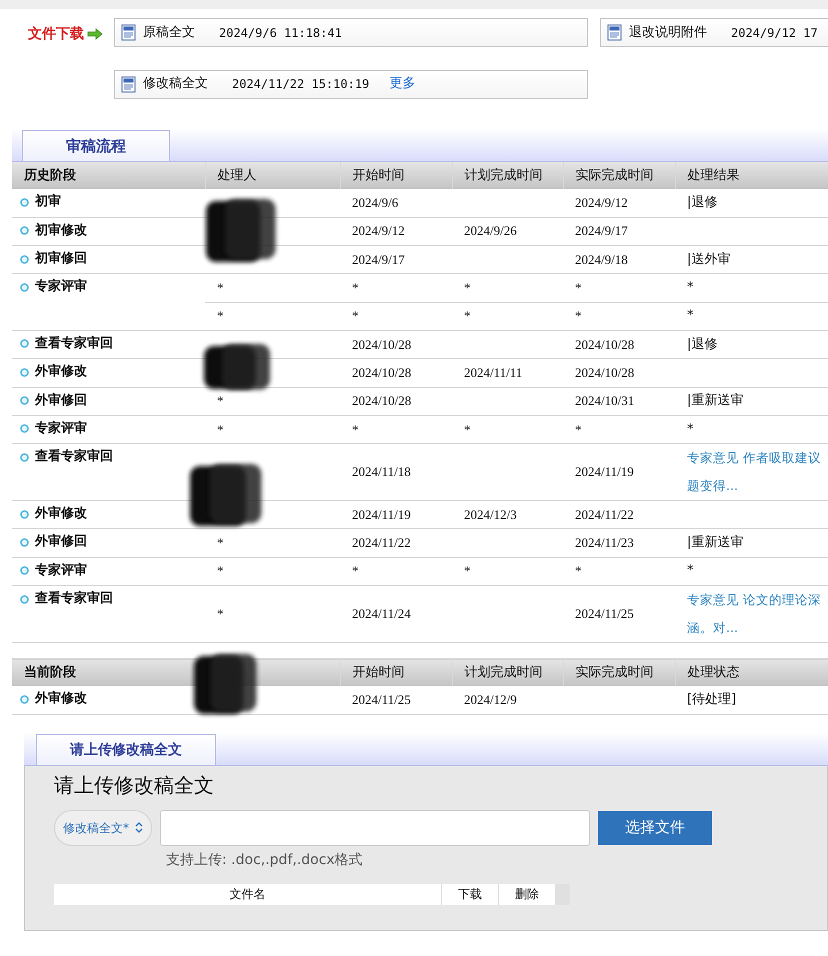  I want to click on table-cell: 2024/11/23, so click(604, 542).